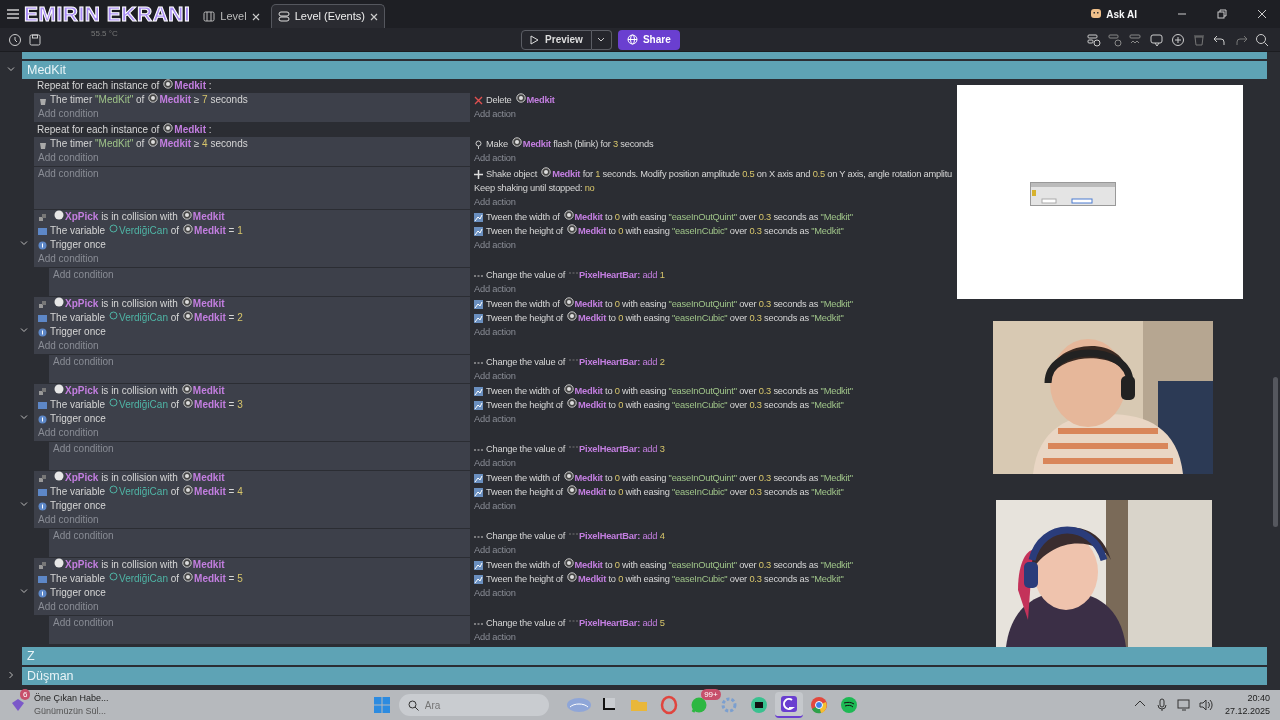 This screenshot has width=1280, height=720. What do you see at coordinates (524, 492) in the screenshot?
I see `action-text: Tween the height of` at bounding box center [524, 492].